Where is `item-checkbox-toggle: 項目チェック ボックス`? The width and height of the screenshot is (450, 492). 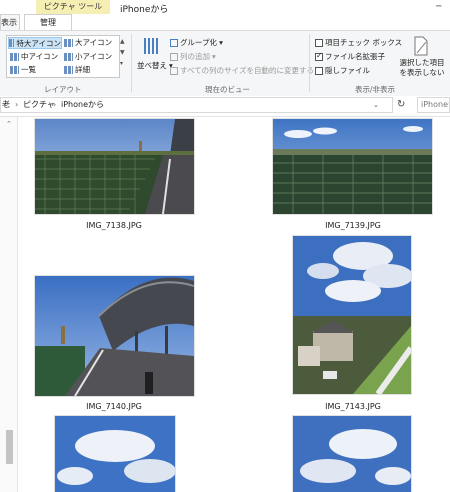
item-checkbox-toggle: 項目チェック ボックス is located at coordinates (358, 42).